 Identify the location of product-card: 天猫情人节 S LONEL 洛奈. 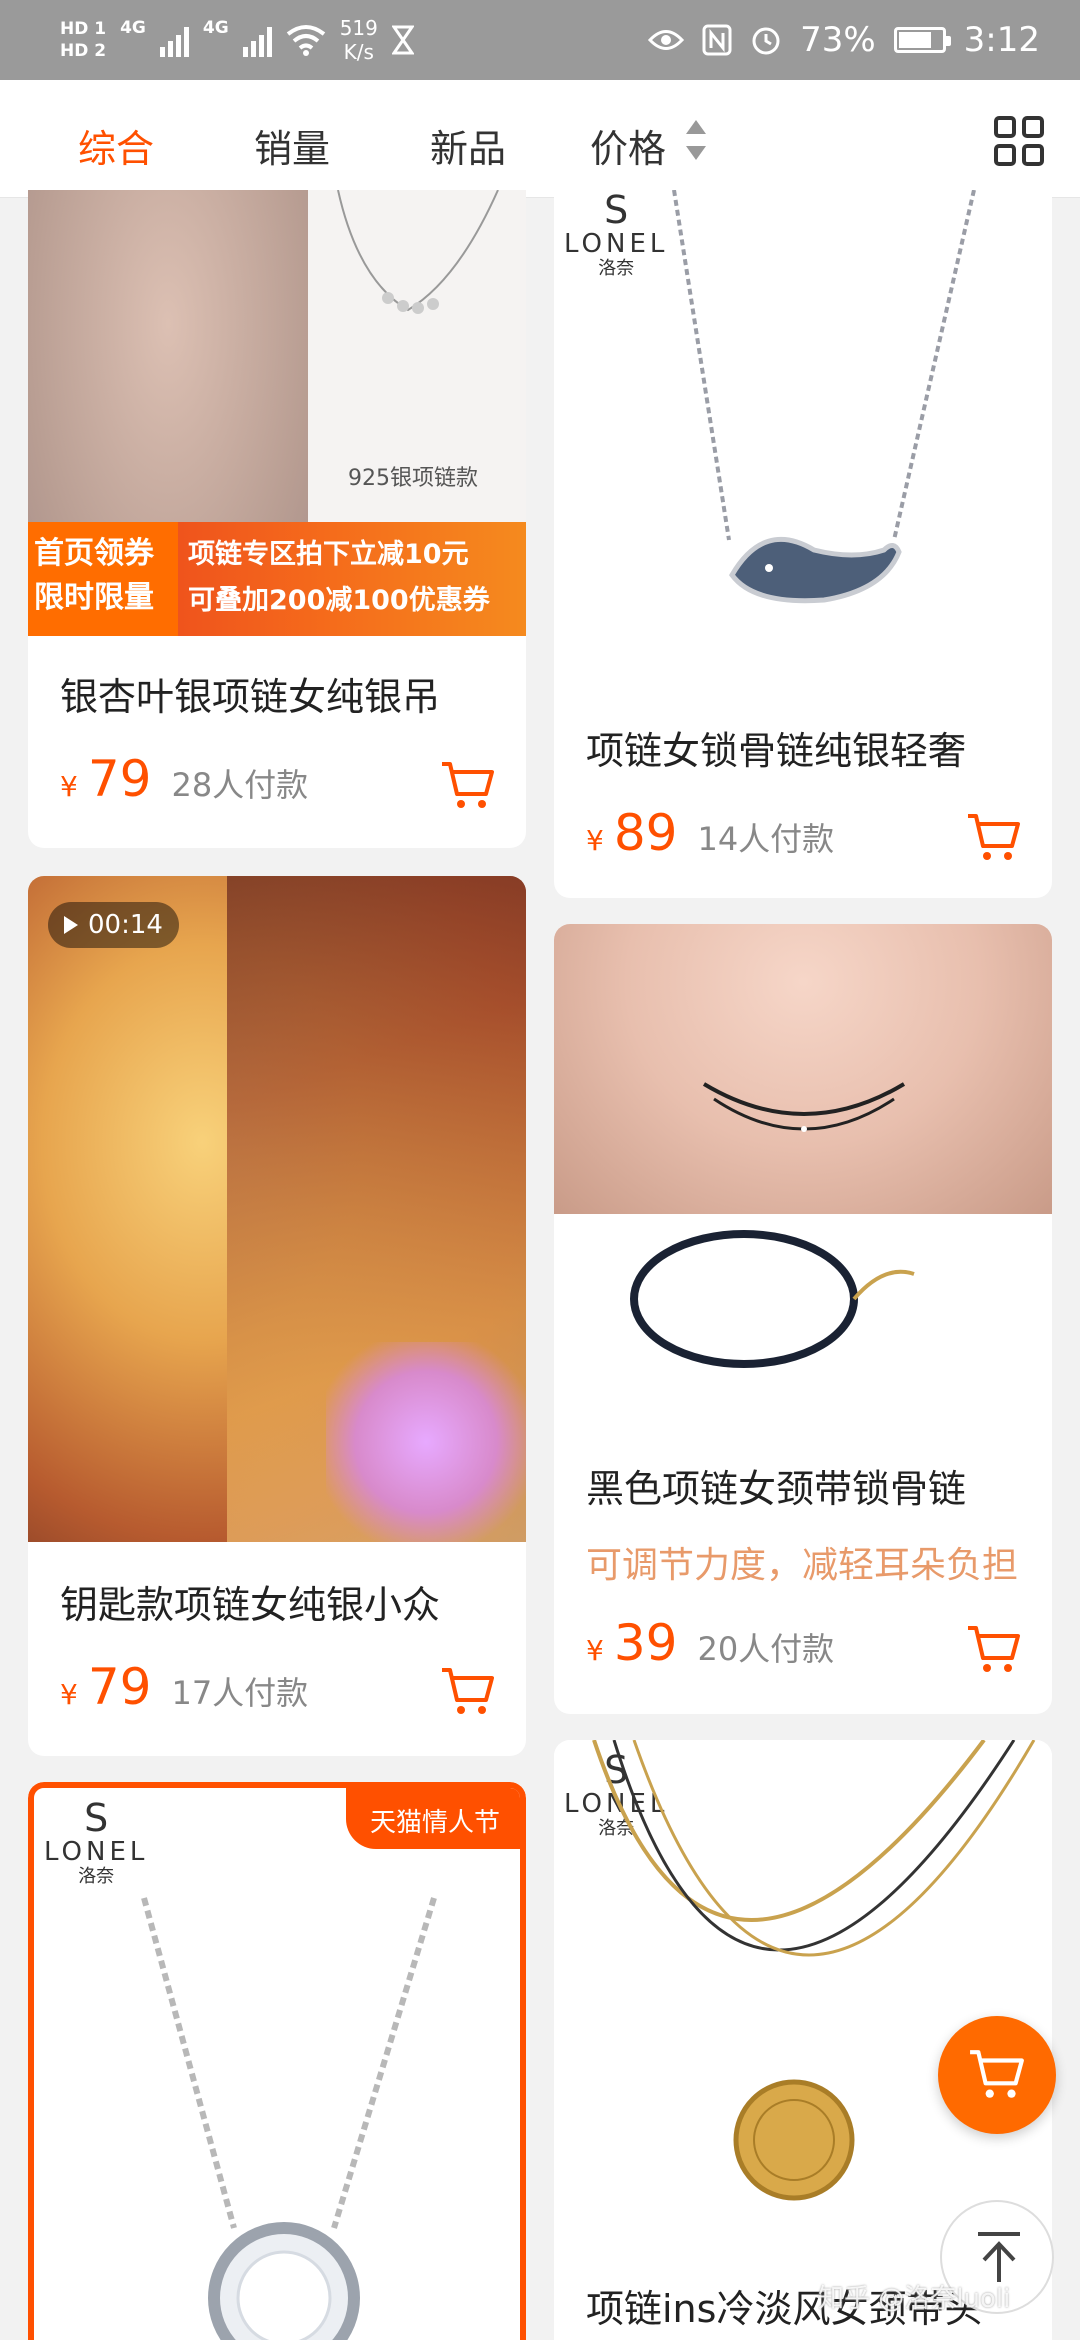
(277, 2061).